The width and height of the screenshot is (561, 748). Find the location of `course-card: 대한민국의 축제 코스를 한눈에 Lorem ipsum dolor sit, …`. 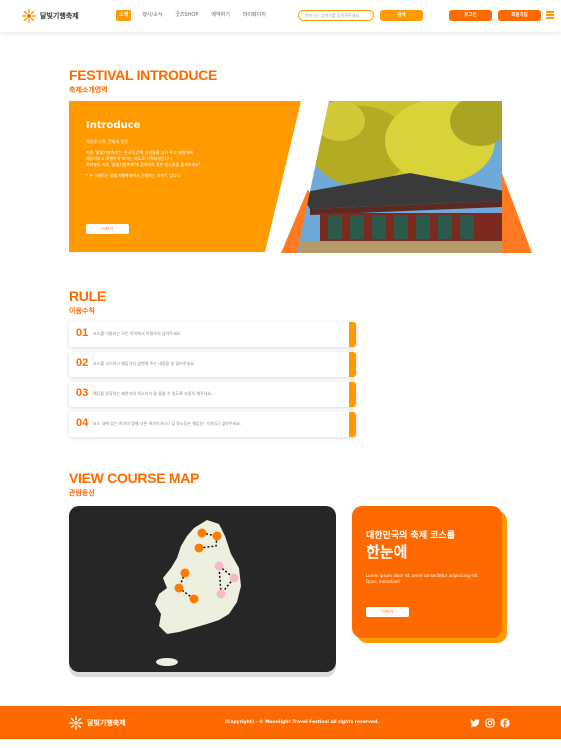

course-card: 대한민국의 축제 코스를 한눈에 Lorem ipsum dolor sit, … is located at coordinates (427, 572).